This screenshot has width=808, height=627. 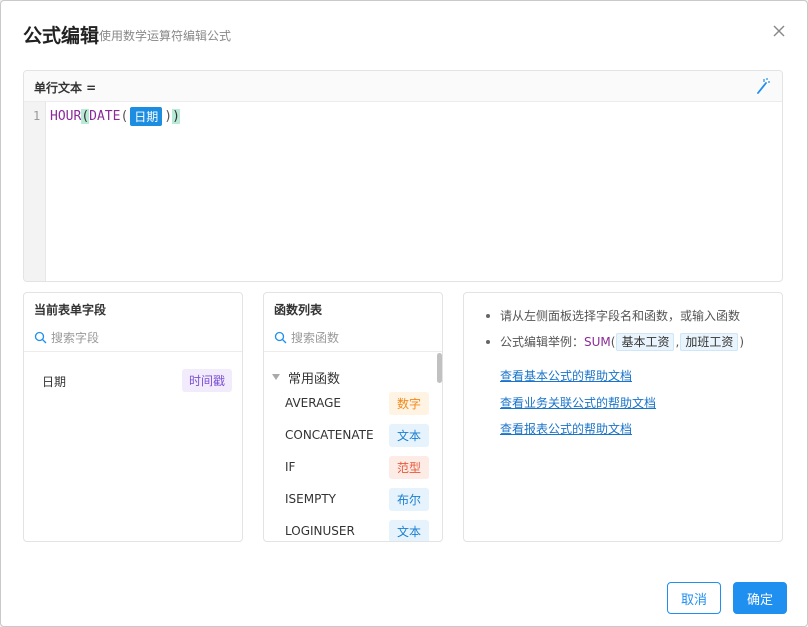 I want to click on function-type-badge: 范型, so click(x=409, y=467).